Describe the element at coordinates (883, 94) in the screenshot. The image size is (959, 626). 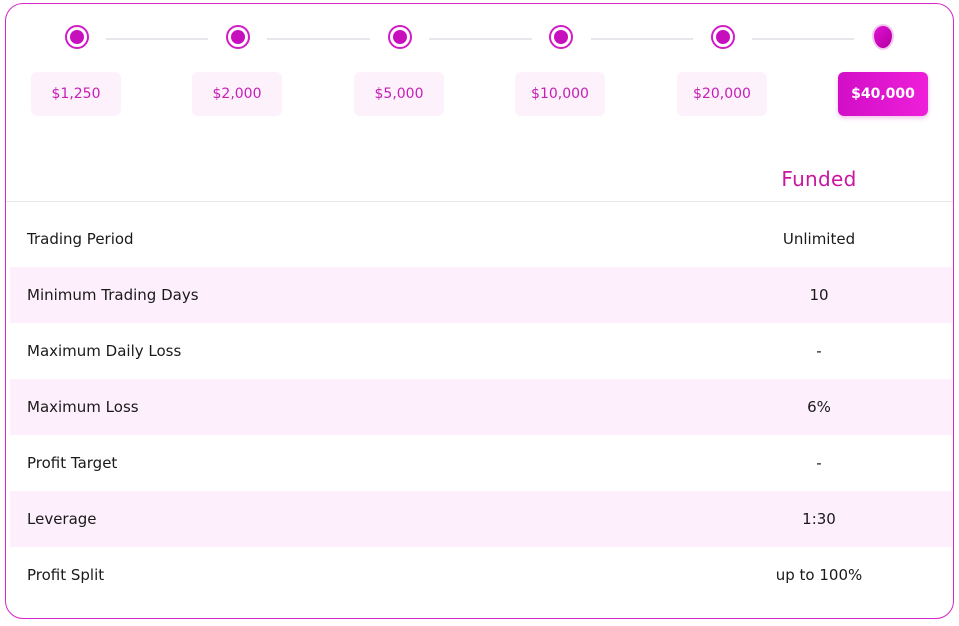
I see `amount-button-40000-selected: $40,000` at that location.